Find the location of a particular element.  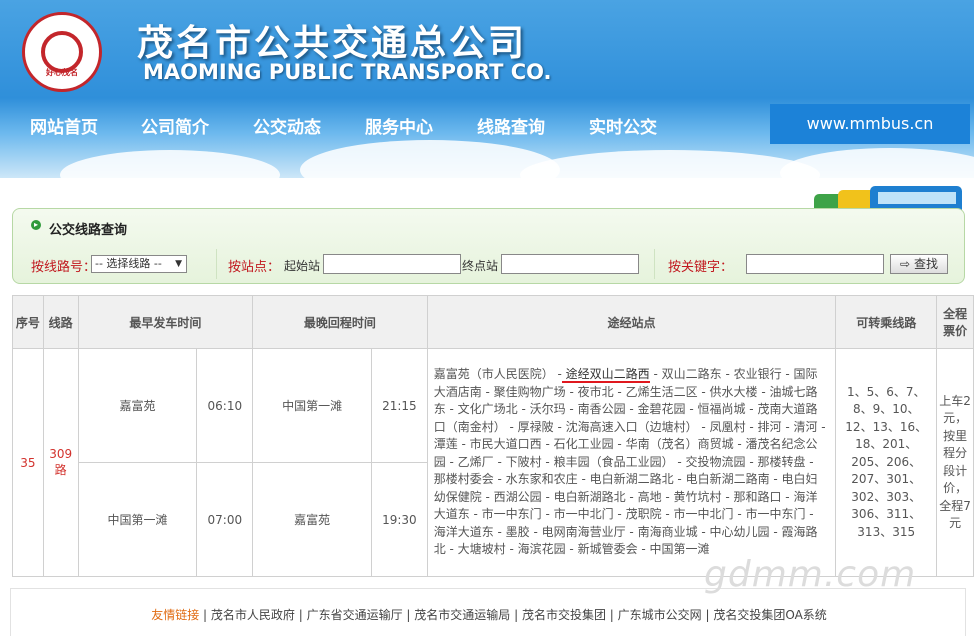

nav-realtime-bus: 实时公交 is located at coordinates (623, 125).